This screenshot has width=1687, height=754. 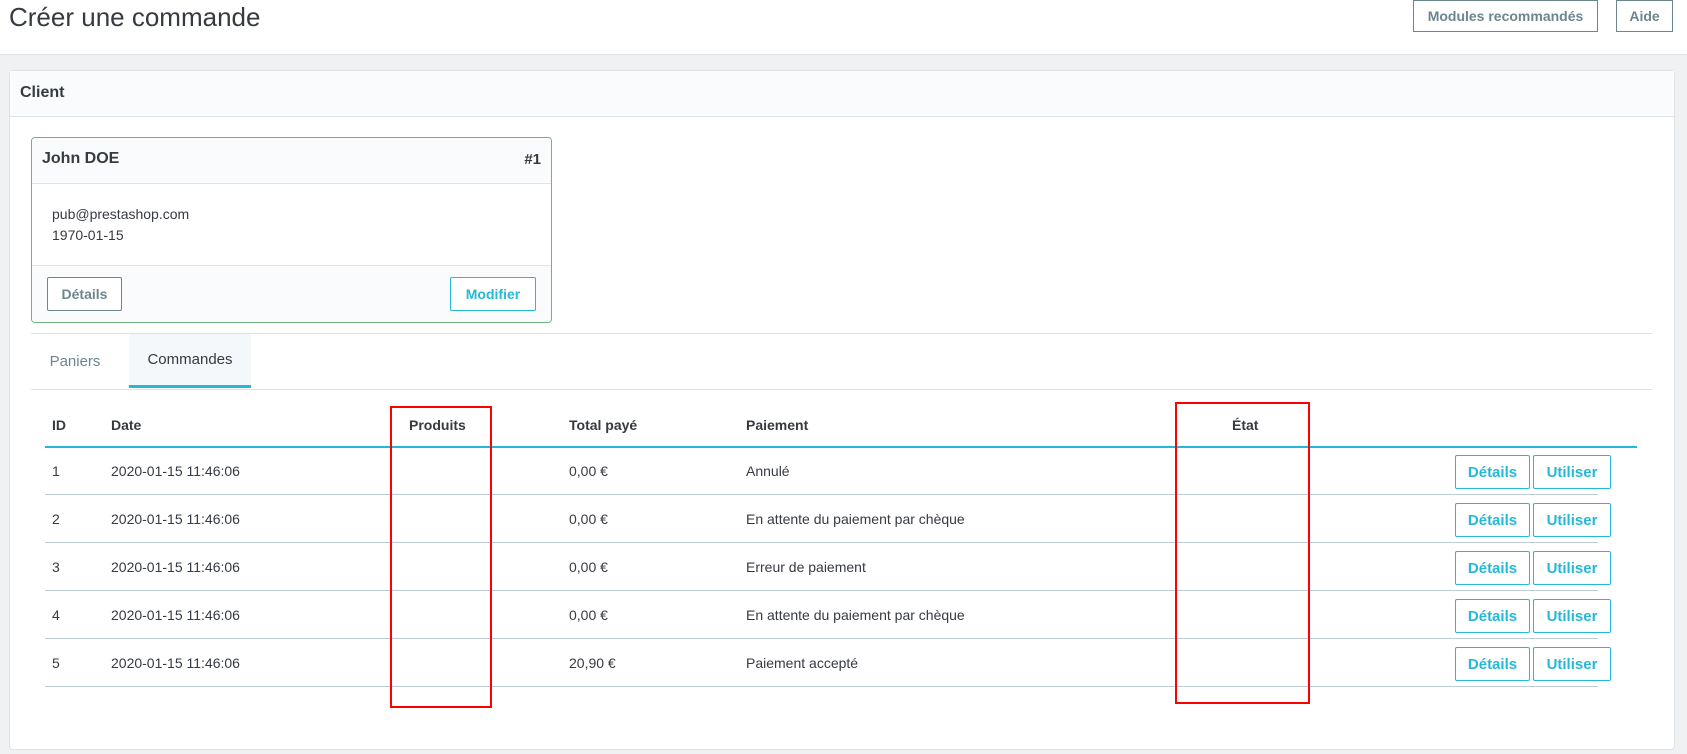 What do you see at coordinates (1245, 425) in the screenshot?
I see `column-header-state: État` at bounding box center [1245, 425].